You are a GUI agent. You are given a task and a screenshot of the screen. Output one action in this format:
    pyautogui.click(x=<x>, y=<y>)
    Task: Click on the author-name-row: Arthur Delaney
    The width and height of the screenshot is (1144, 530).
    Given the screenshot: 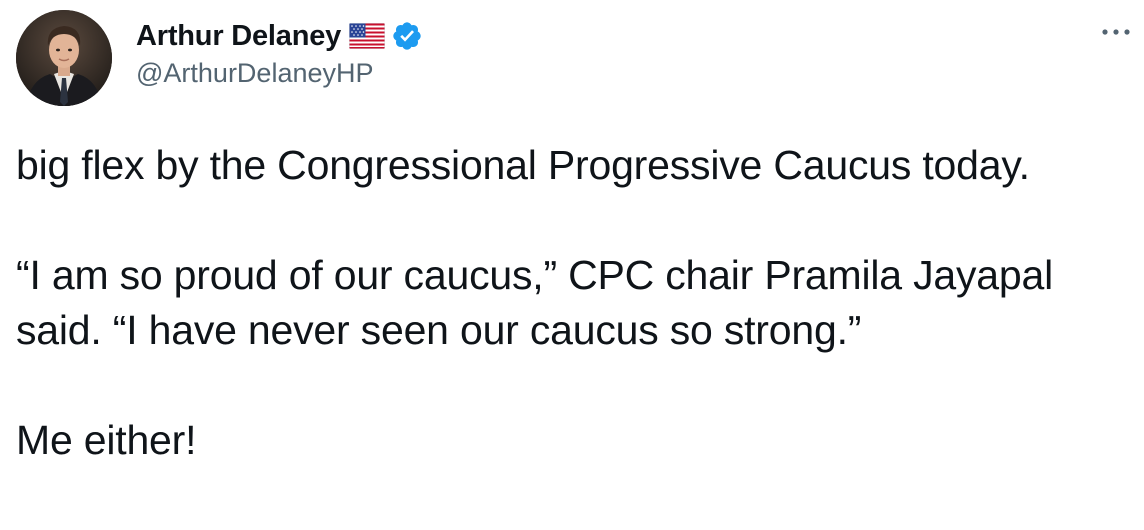 What is the action you would take?
    pyautogui.click(x=279, y=36)
    